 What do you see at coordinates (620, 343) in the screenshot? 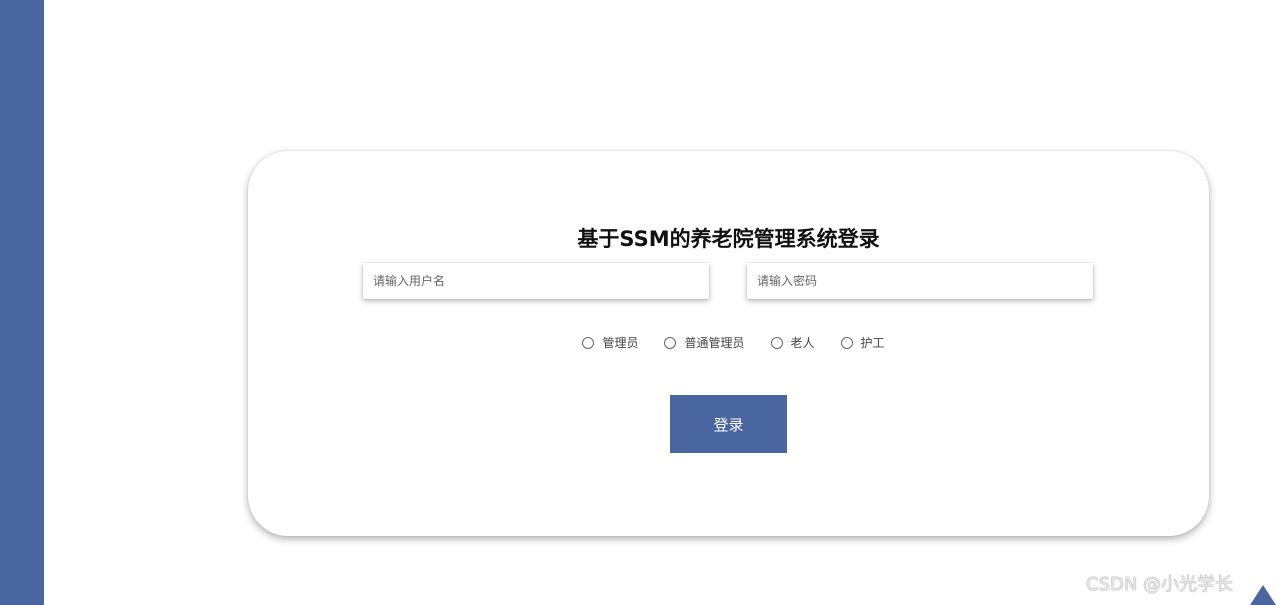
I see `role-label: 管理员` at bounding box center [620, 343].